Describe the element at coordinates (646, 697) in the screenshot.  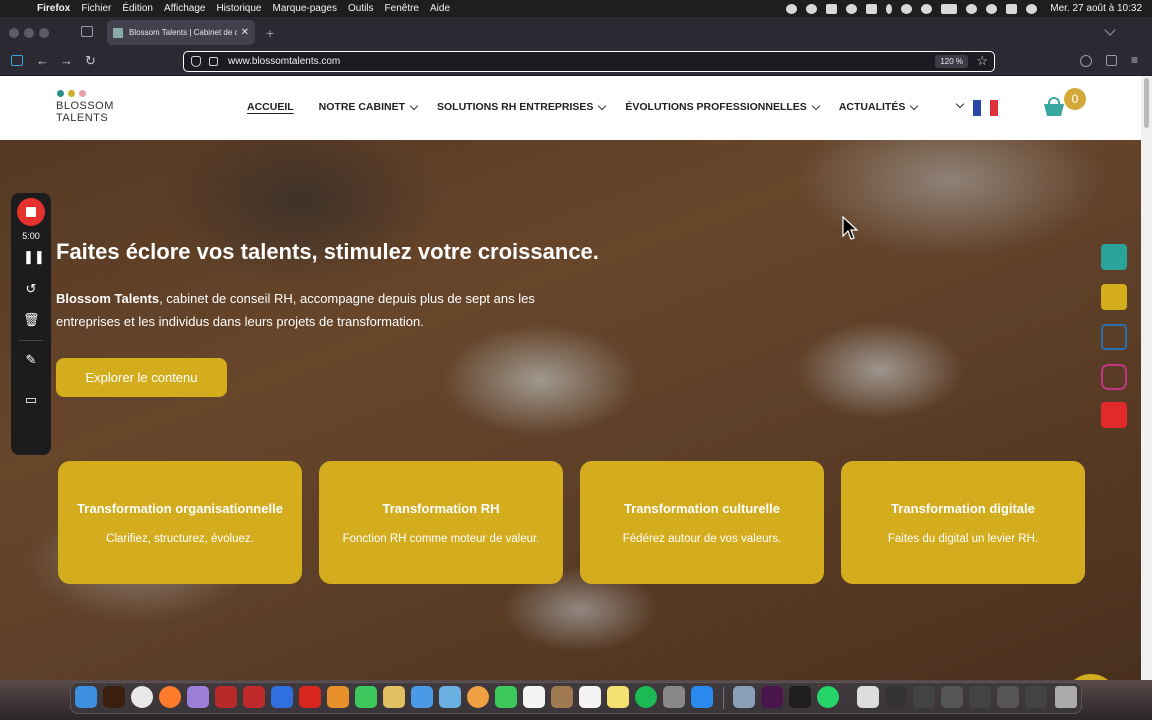
I see `spotify-icon` at that location.